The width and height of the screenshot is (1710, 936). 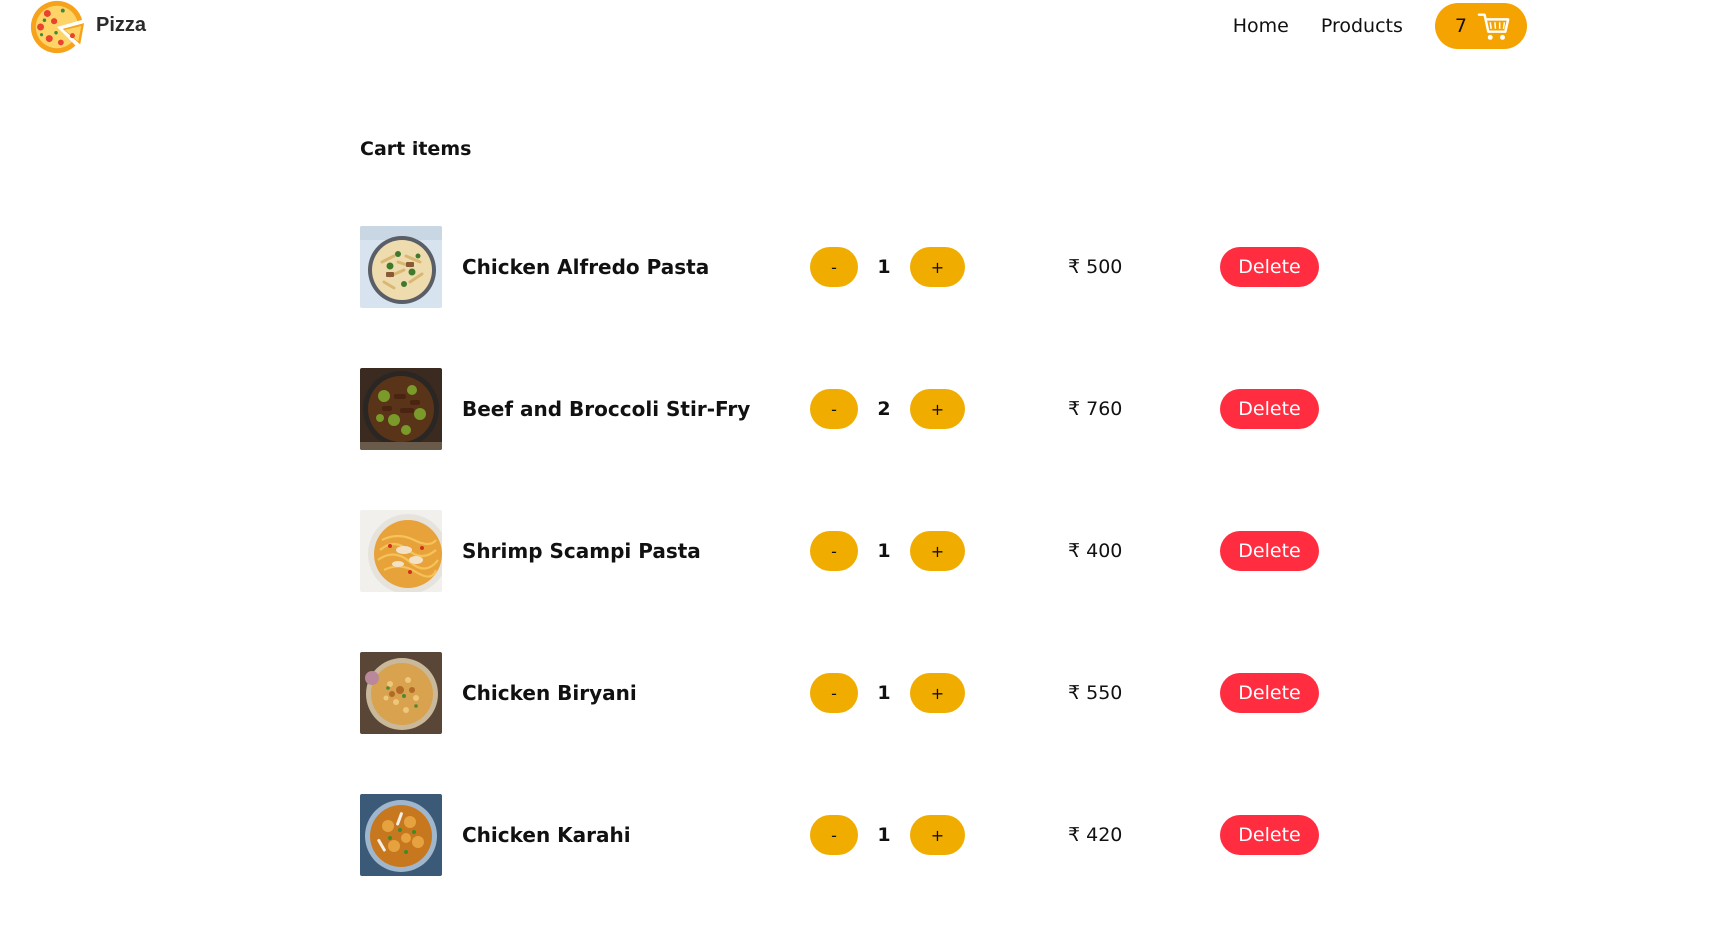 I want to click on item-price: ₹ 760, so click(x=1095, y=409).